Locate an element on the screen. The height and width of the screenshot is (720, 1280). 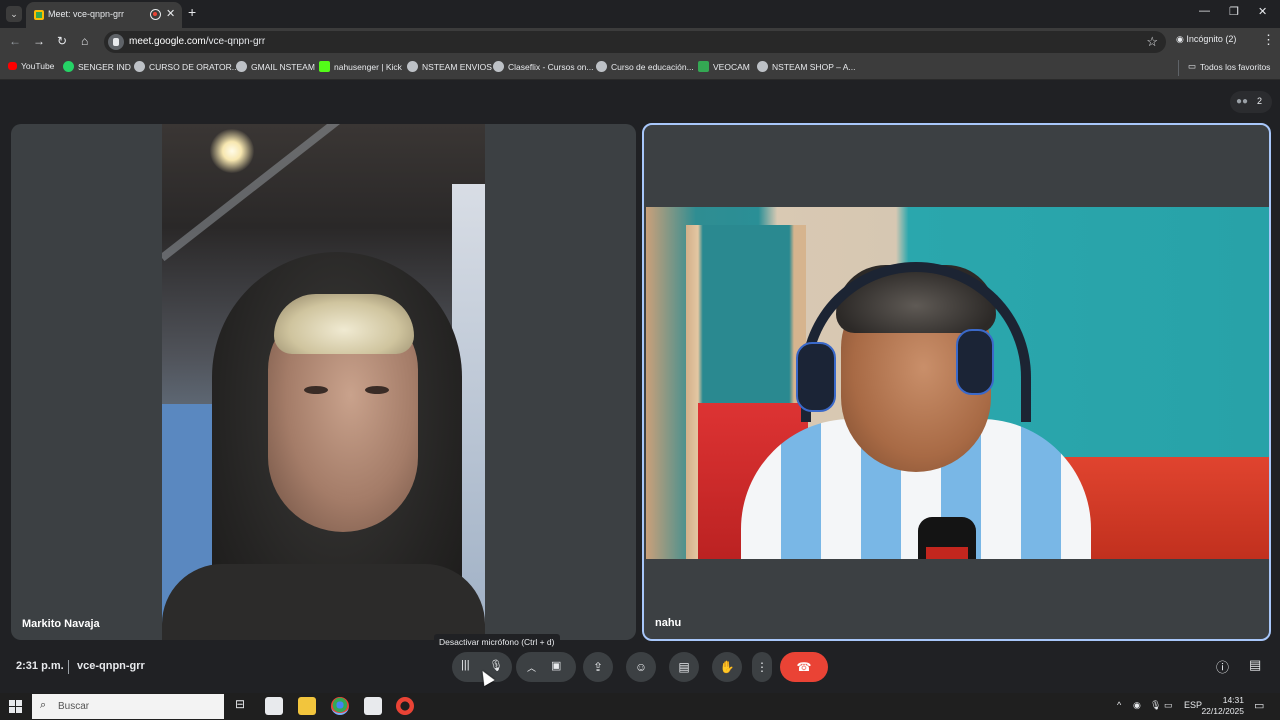
maximize-icon: ❐ is located at coordinates (1234, 11).